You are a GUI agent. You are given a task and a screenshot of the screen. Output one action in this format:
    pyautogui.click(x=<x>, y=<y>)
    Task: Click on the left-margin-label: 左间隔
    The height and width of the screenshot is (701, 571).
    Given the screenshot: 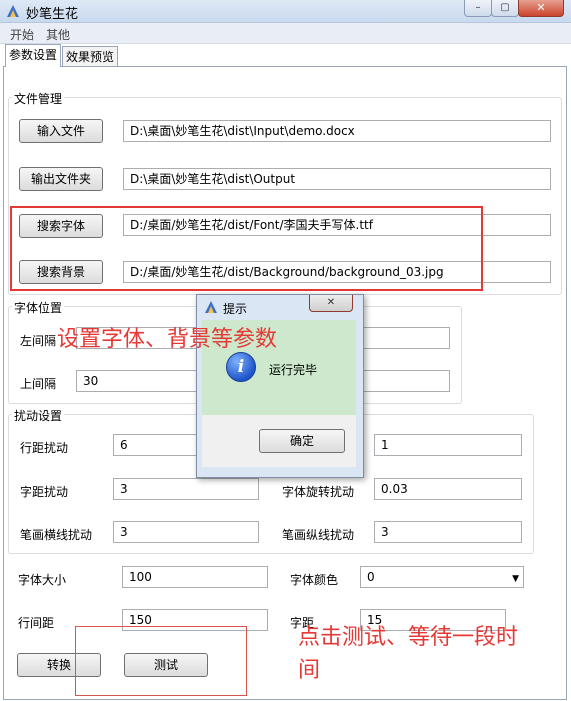 What is the action you would take?
    pyautogui.click(x=38, y=341)
    